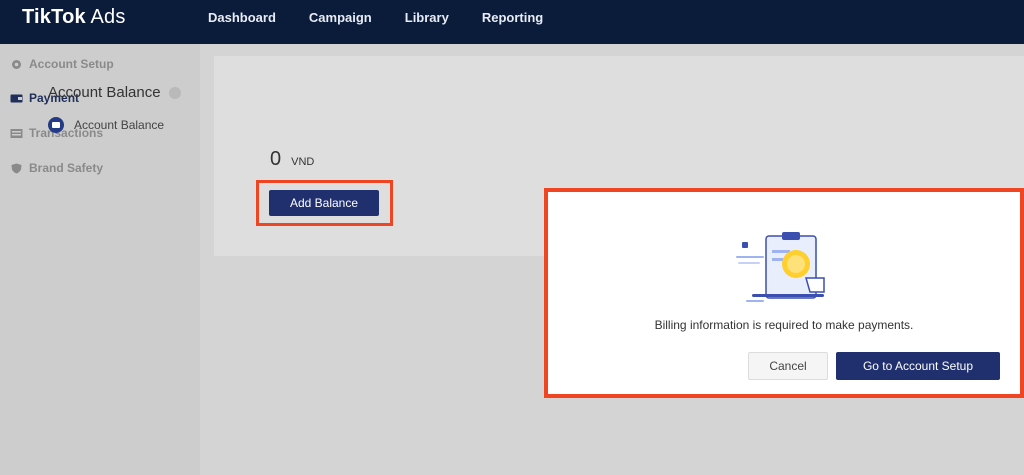  Describe the element at coordinates (303, 162) in the screenshot. I see `balance-currency: VND` at that location.